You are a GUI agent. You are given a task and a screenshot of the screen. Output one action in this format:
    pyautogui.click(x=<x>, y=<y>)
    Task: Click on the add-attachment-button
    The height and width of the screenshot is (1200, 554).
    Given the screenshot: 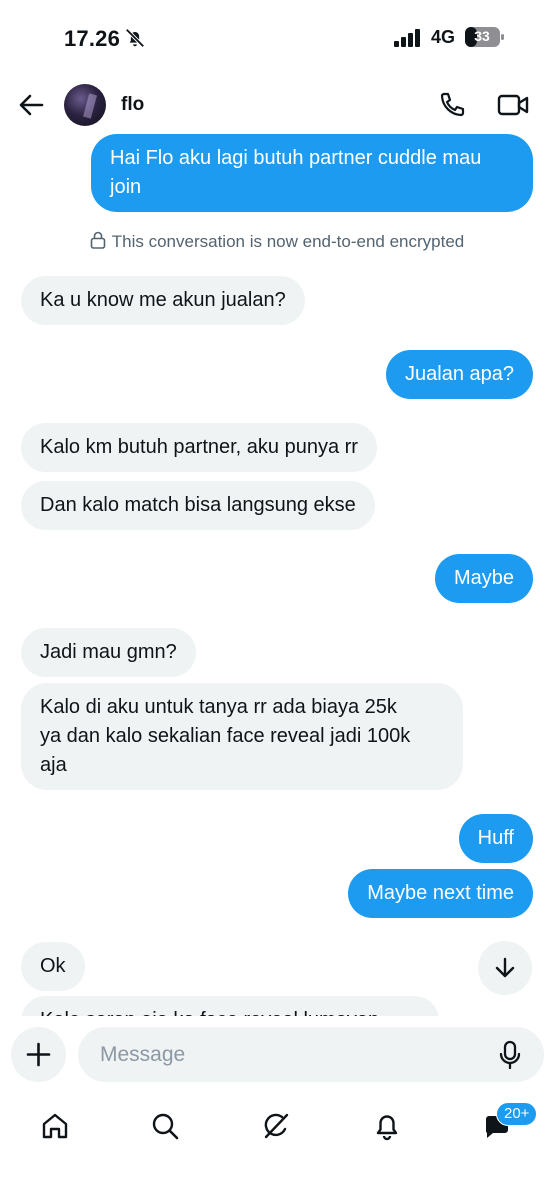 What is the action you would take?
    pyautogui.click(x=38, y=1054)
    